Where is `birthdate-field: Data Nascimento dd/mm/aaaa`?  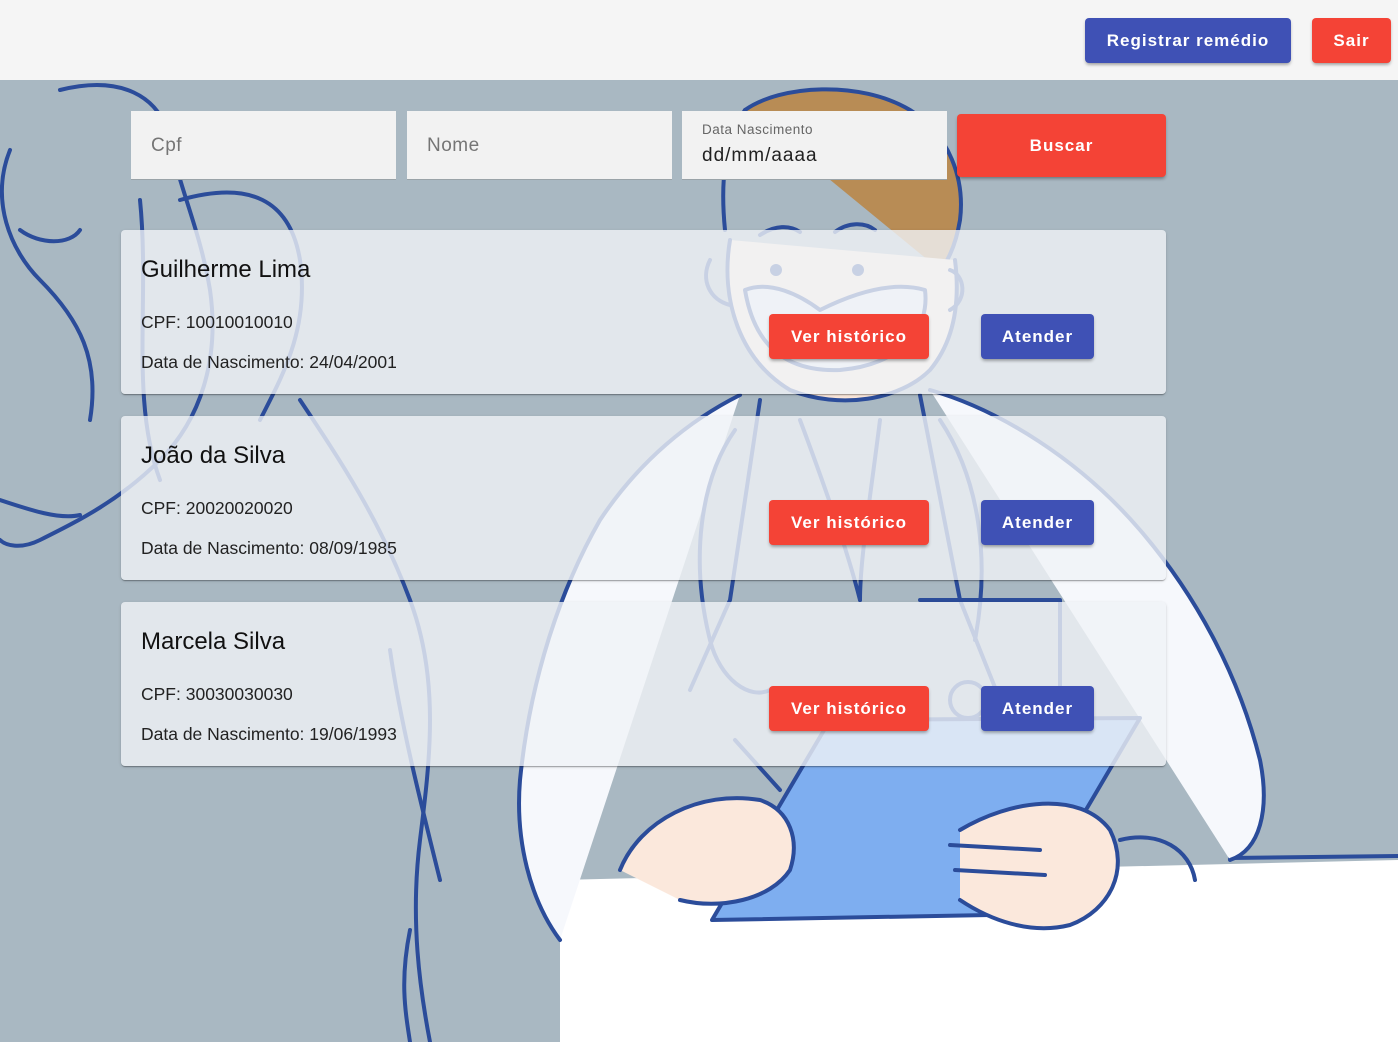
birthdate-field: Data Nascimento dd/mm/aaaa is located at coordinates (814, 145).